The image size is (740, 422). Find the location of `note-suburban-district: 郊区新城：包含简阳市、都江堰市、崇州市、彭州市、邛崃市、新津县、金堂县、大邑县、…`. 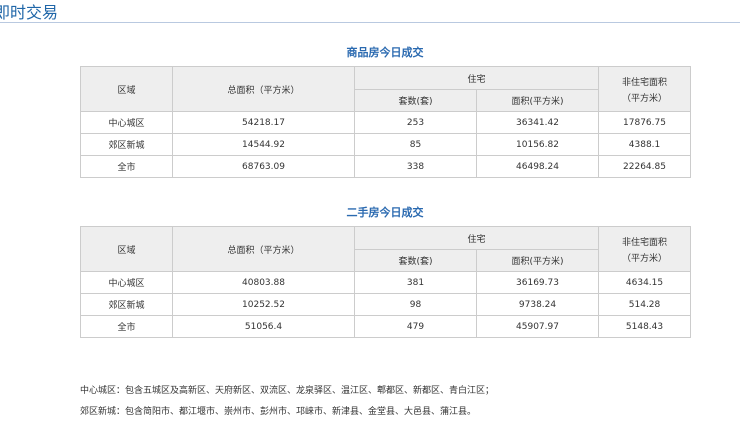

note-suburban-district: 郊区新城：包含简阳市、都江堰市、崇州市、彭州市、邛崃市、新津县、金堂县、大邑县、… is located at coordinates (278, 412).